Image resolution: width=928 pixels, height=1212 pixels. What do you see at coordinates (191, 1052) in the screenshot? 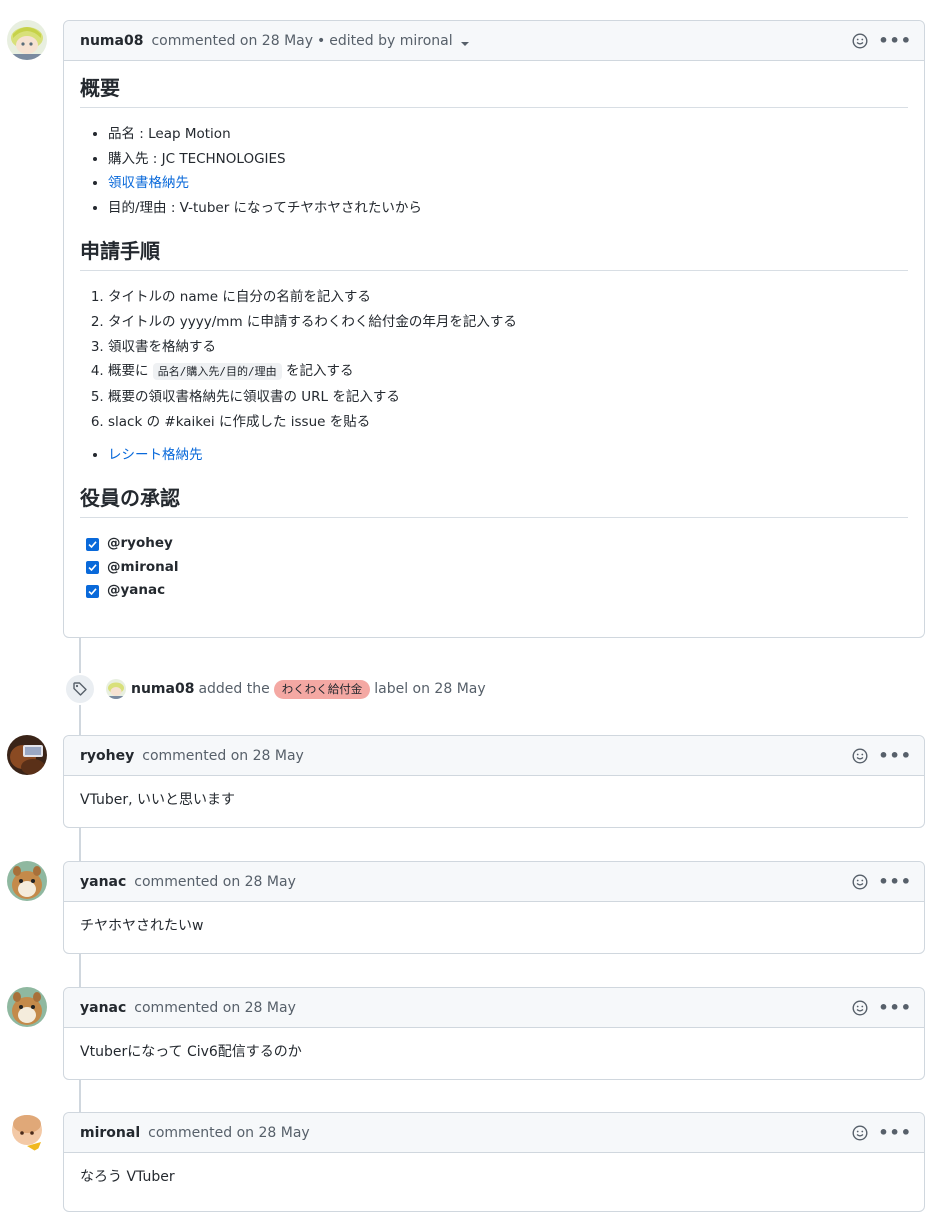
I see `comment-text: Vtuberになって Civ6配信するのか` at bounding box center [191, 1052].